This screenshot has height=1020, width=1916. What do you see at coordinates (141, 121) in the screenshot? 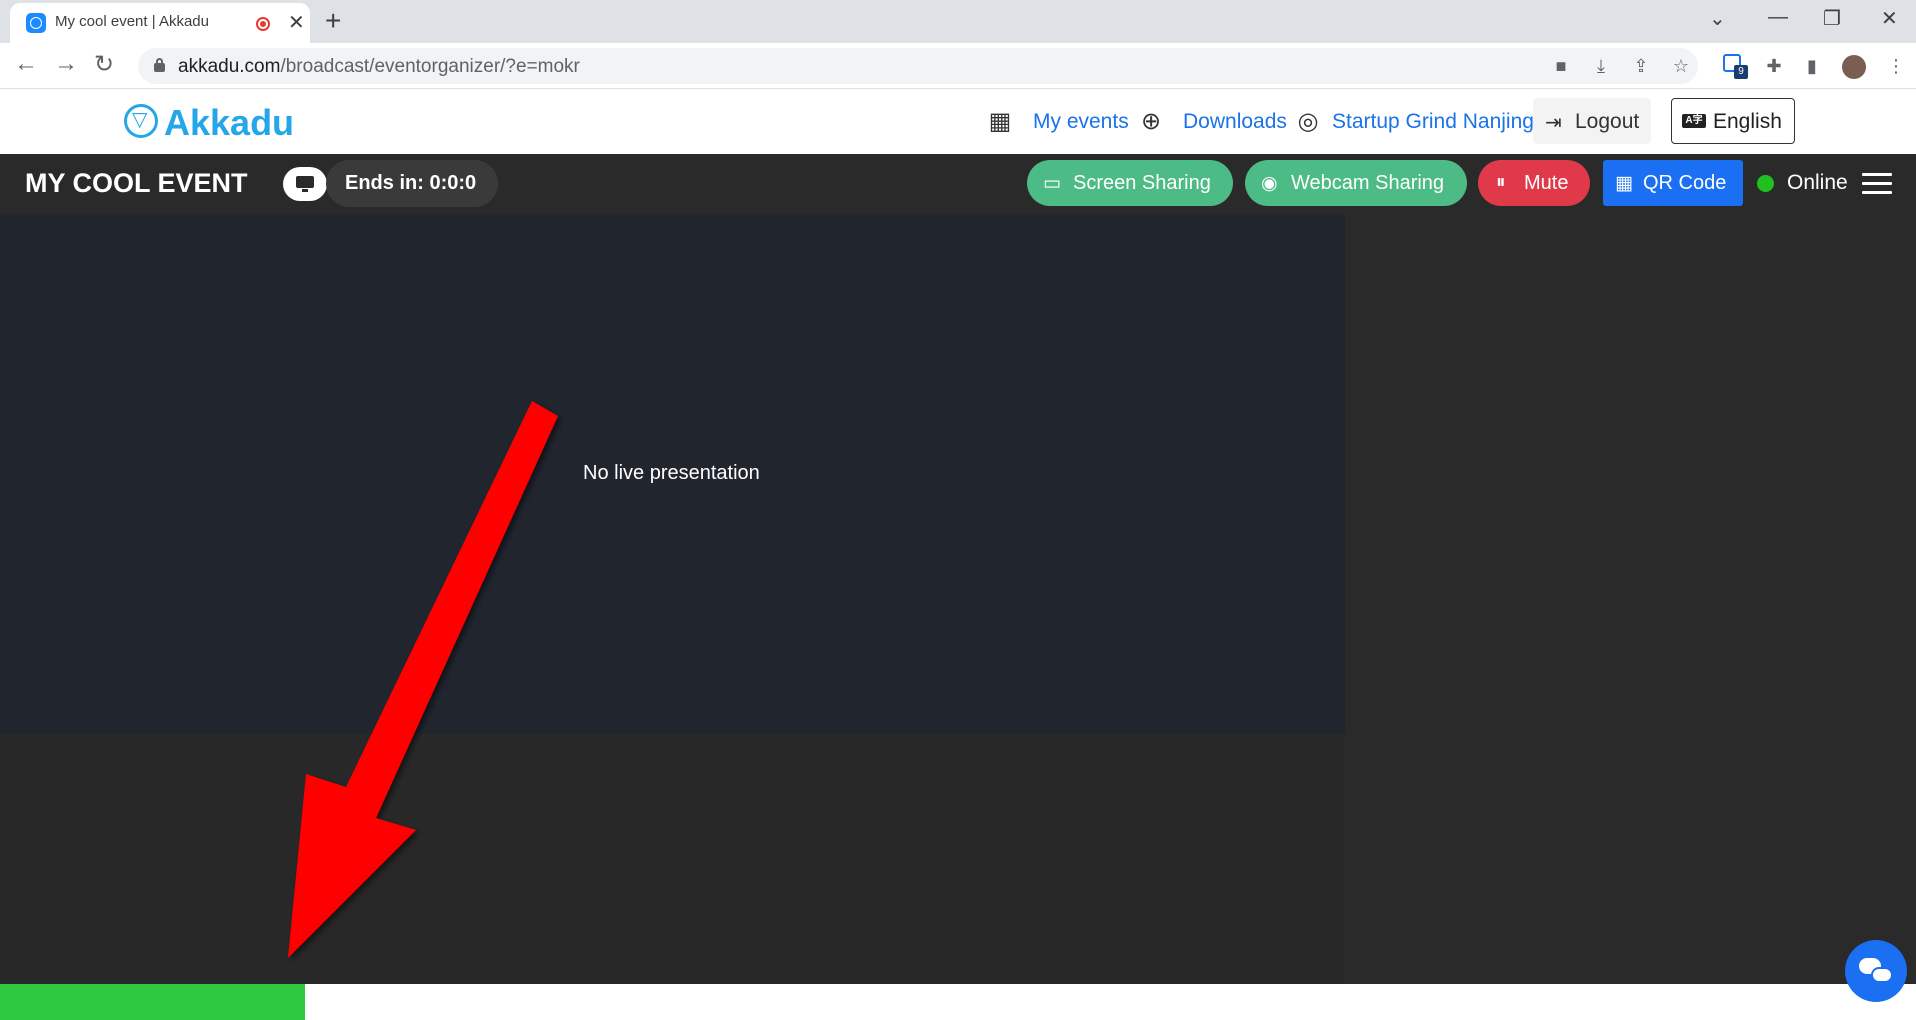
I see `akkadu-logo-icon` at bounding box center [141, 121].